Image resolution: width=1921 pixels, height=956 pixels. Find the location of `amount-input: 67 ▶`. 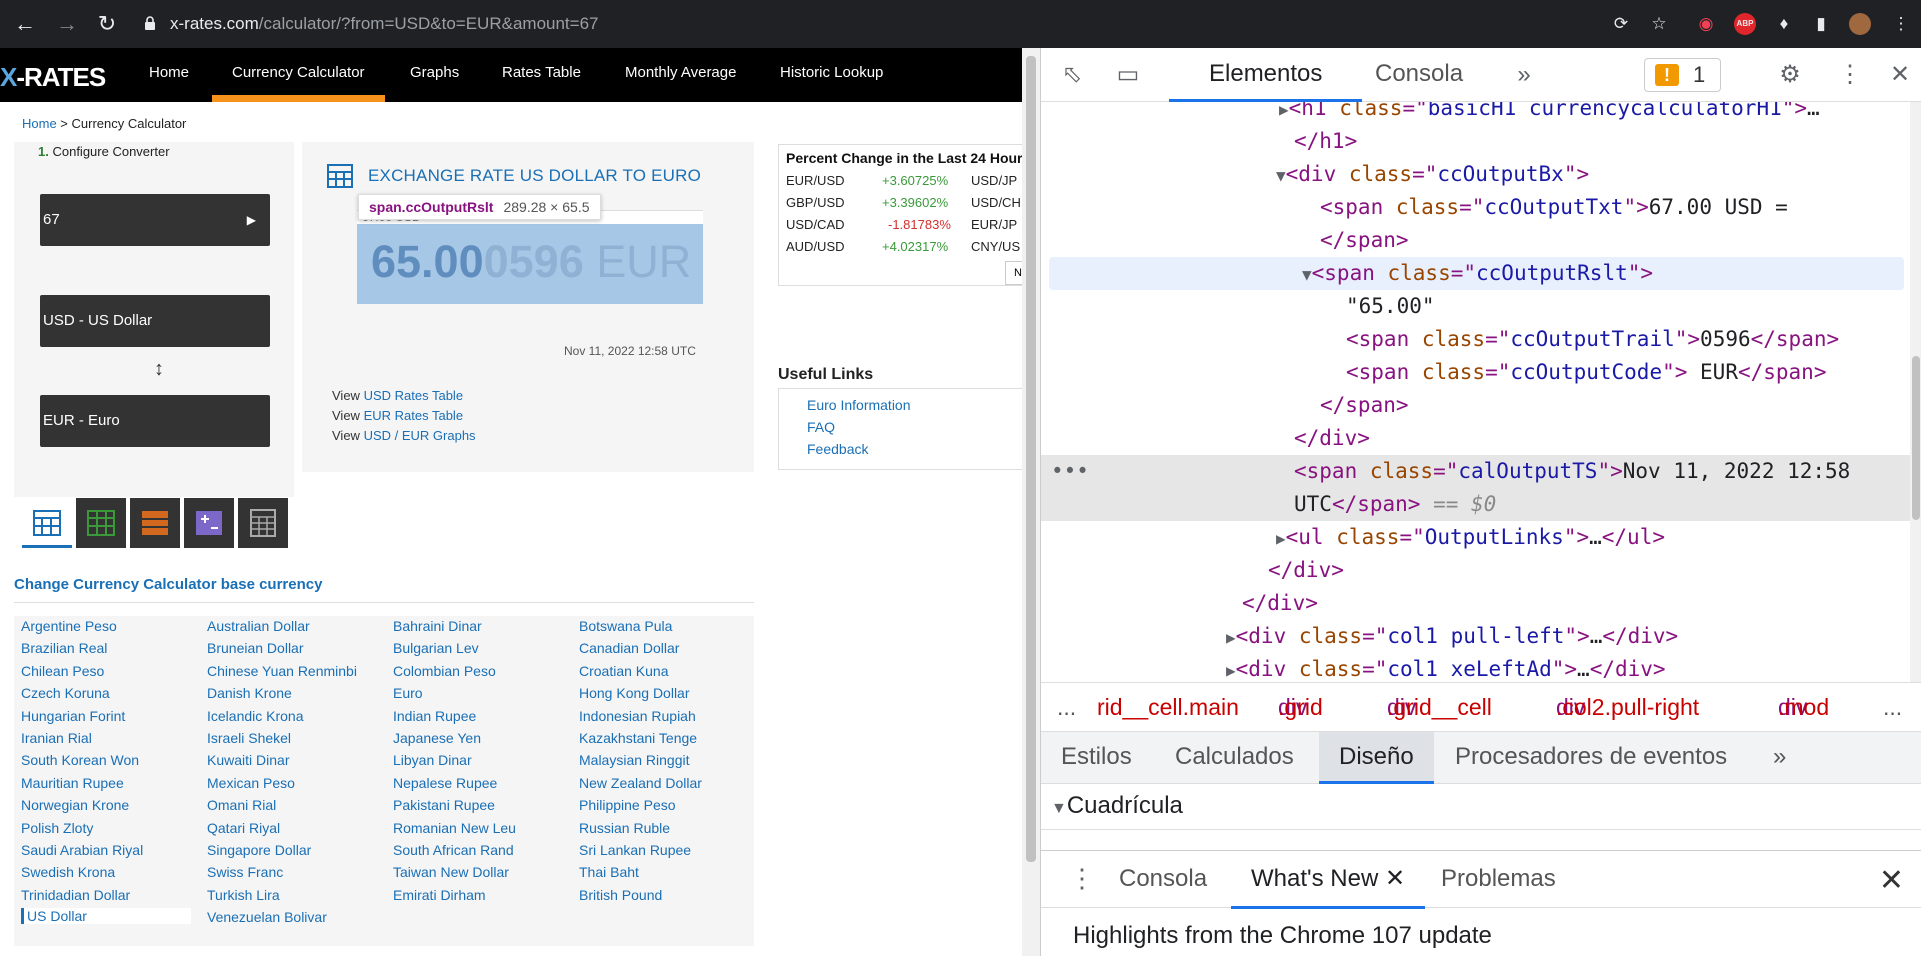

amount-input: 67 ▶ is located at coordinates (155, 220).